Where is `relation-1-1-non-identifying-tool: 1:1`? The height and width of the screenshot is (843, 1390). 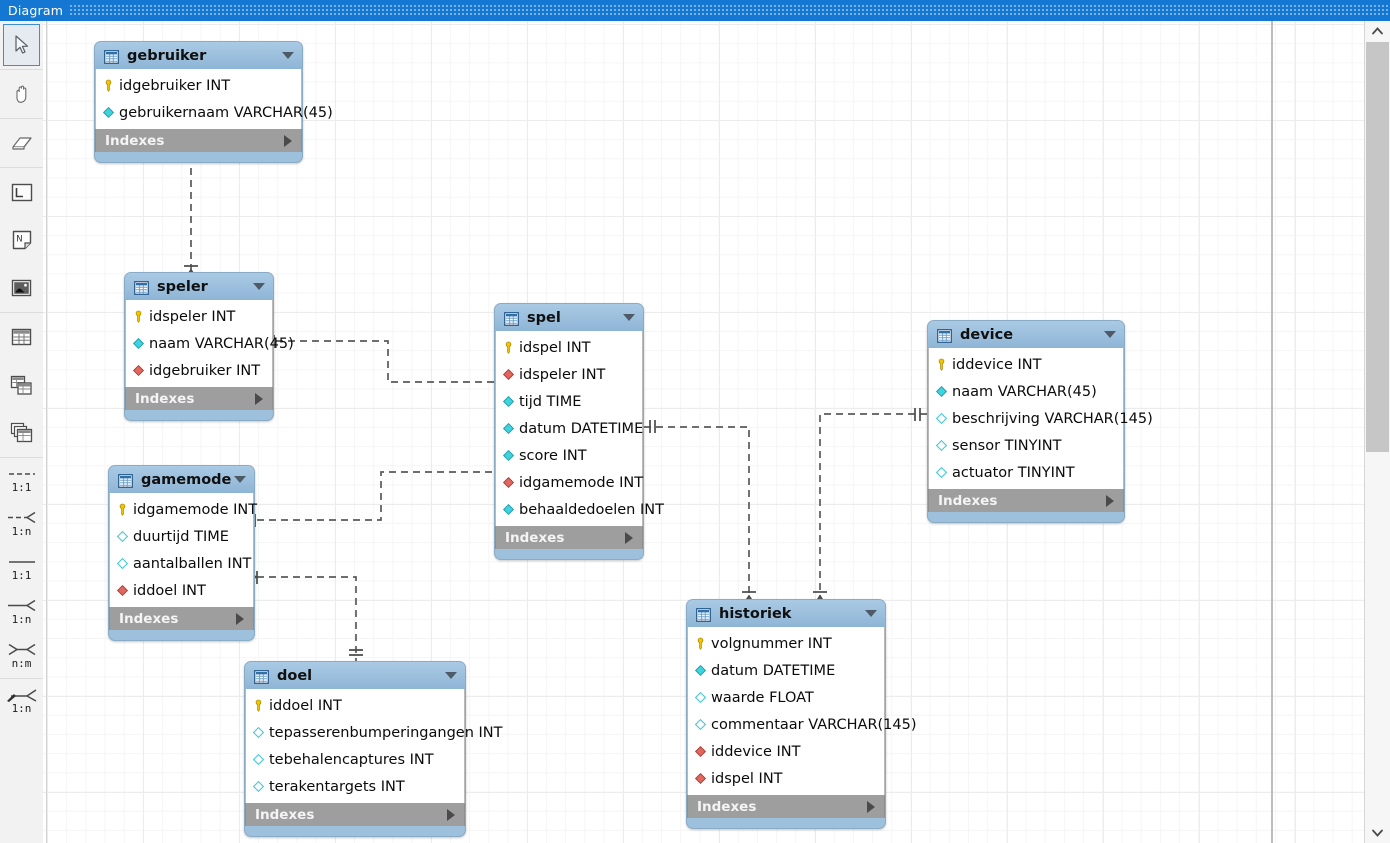
relation-1-1-non-identifying-tool: 1:1 is located at coordinates (21, 568).